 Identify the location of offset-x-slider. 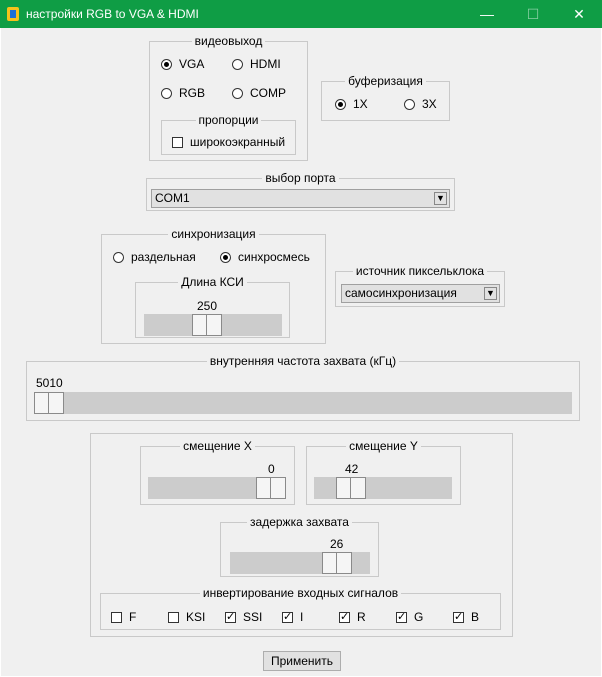
(217, 488).